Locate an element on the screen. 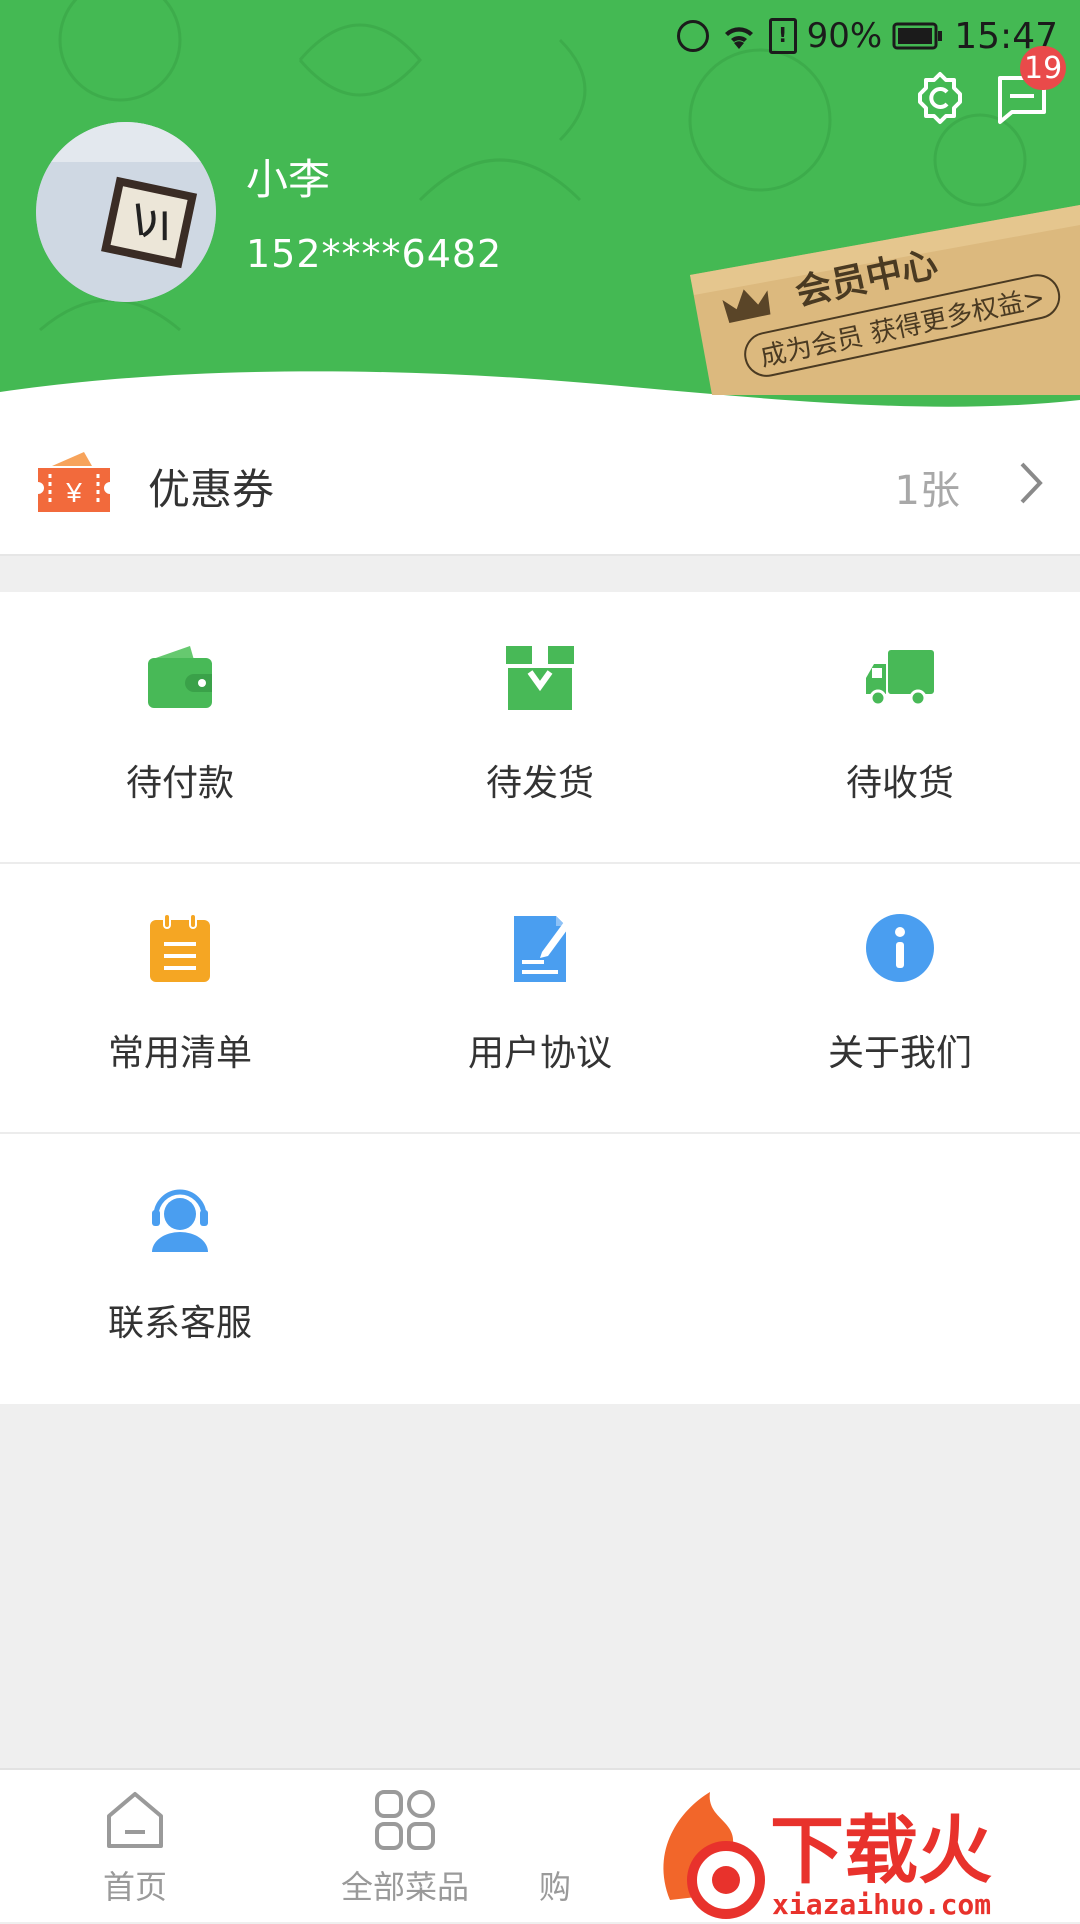  grid-row: 待付款 待发货 待收货 is located at coordinates (540, 728).